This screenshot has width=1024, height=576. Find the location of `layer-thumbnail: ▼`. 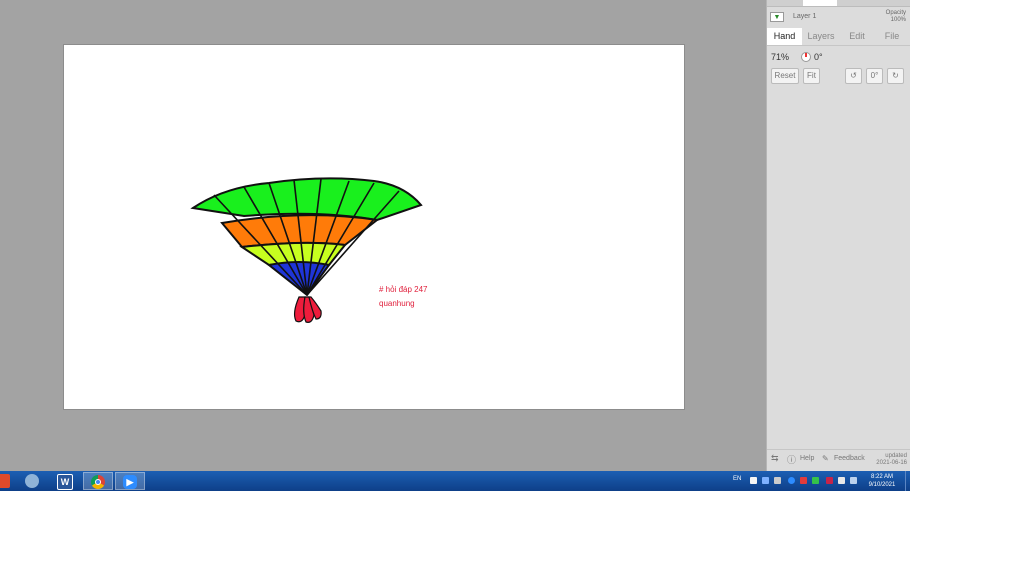

layer-thumbnail: ▼ is located at coordinates (777, 17).